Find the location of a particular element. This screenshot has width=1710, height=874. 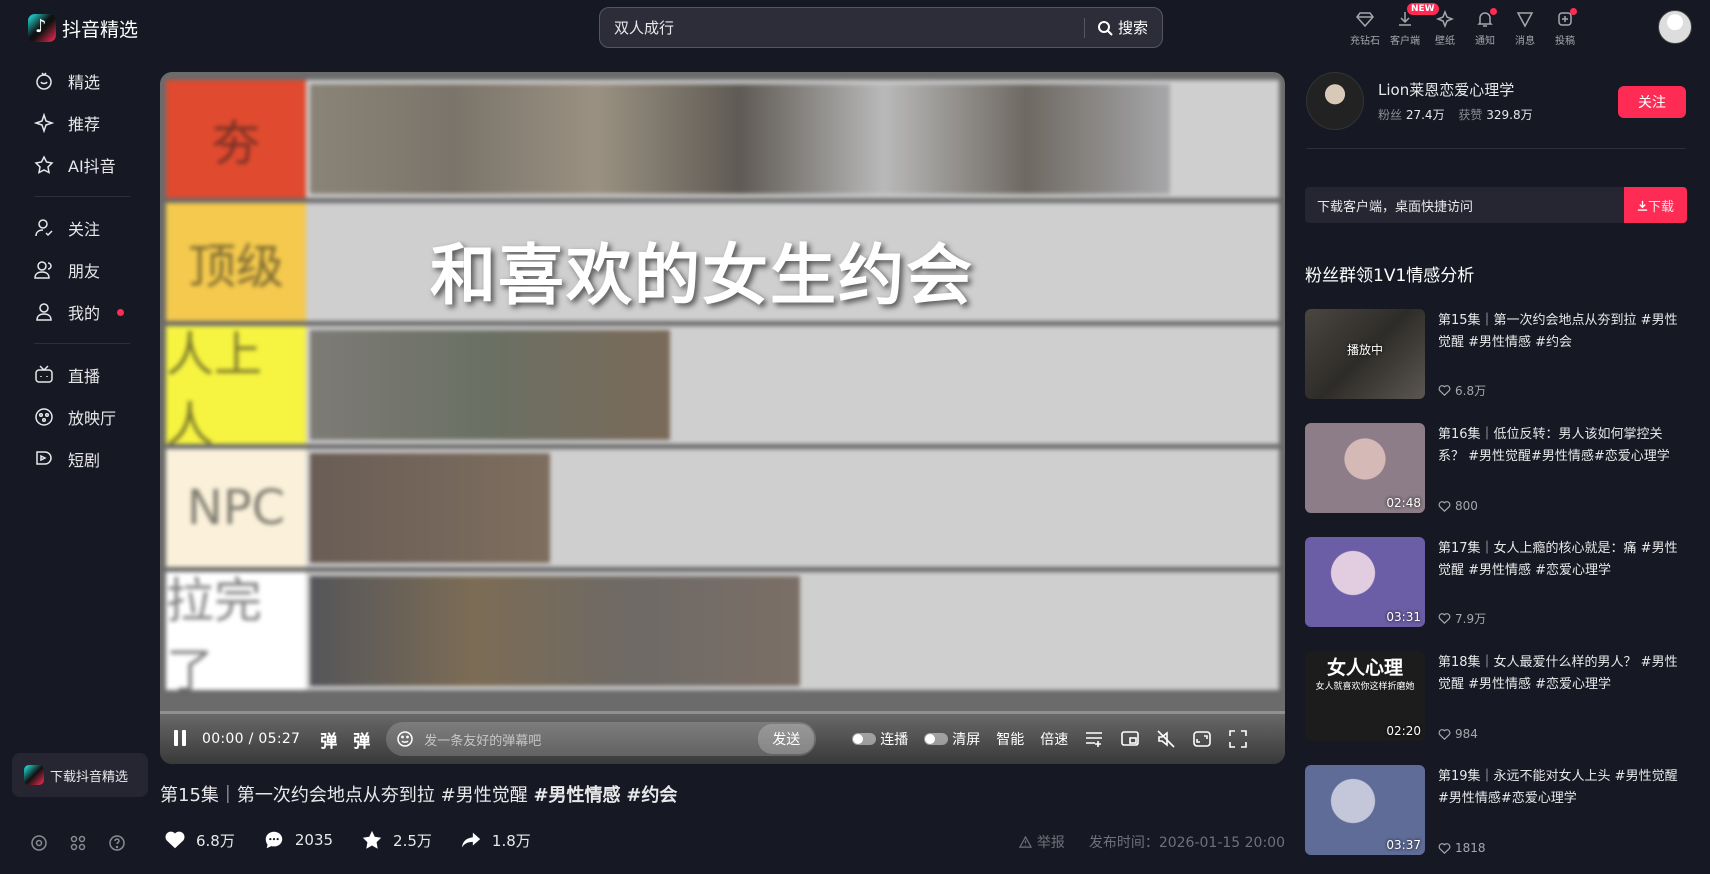

playlist-item-title: 第15集｜第一次约会地点从夯到拉 #男性觉醒 #男性情感 #约会 is located at coordinates (1558, 331).